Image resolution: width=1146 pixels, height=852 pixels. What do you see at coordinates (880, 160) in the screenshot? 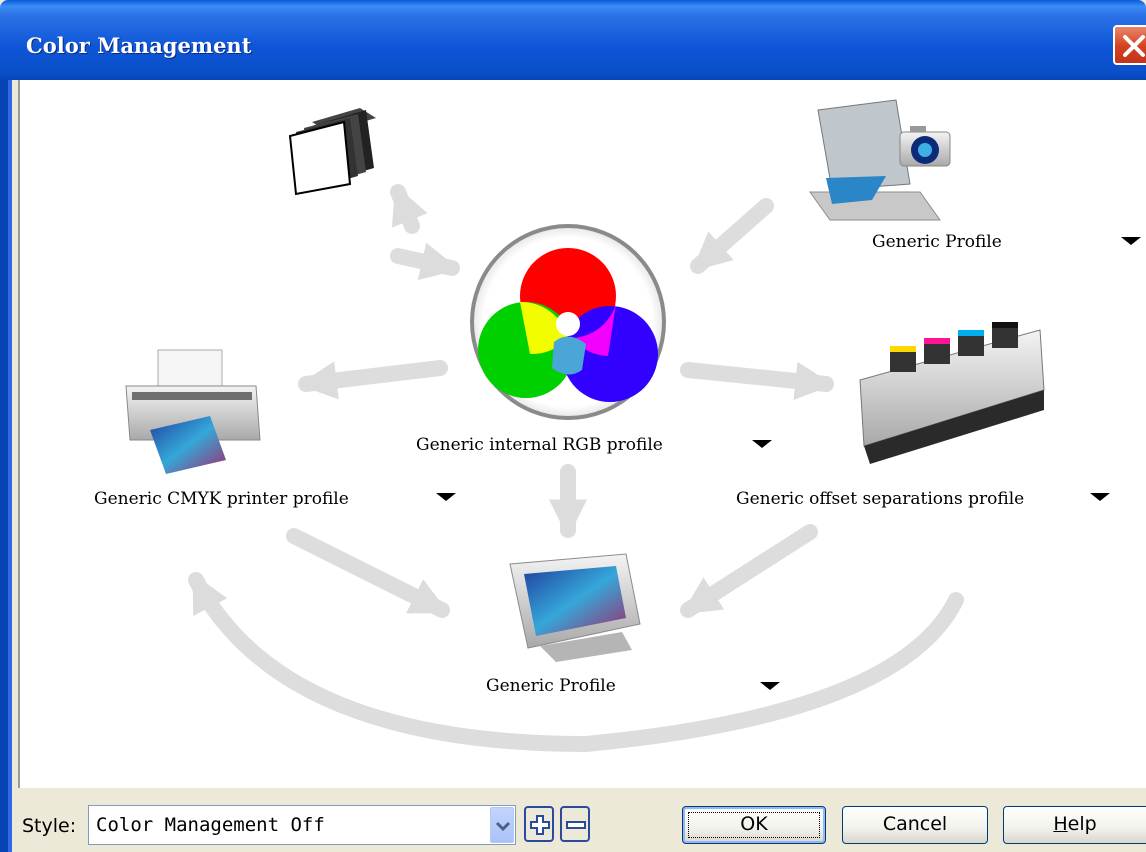
I see `scanner-camera-icon` at bounding box center [880, 160].